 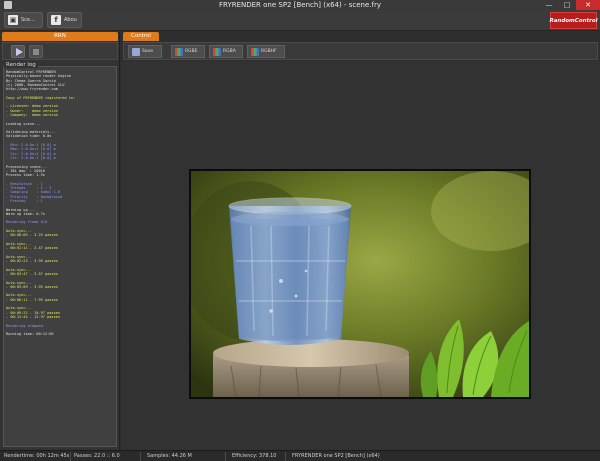 What do you see at coordinates (18, 51) in the screenshot?
I see `play-button` at bounding box center [18, 51].